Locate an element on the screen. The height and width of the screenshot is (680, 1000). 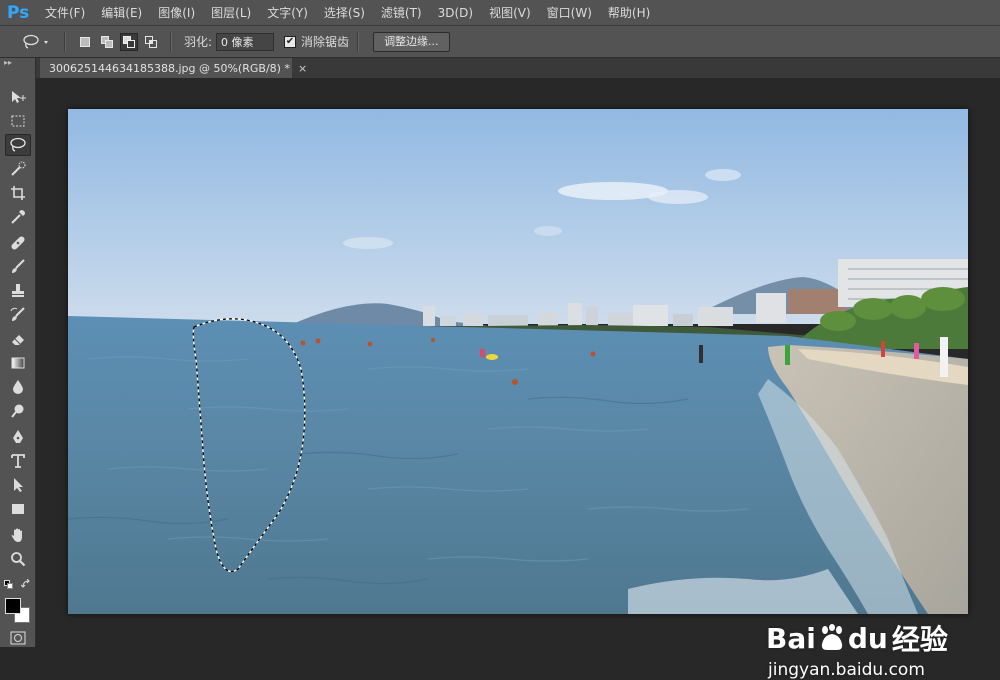
pen-icon is located at coordinates (18, 436).